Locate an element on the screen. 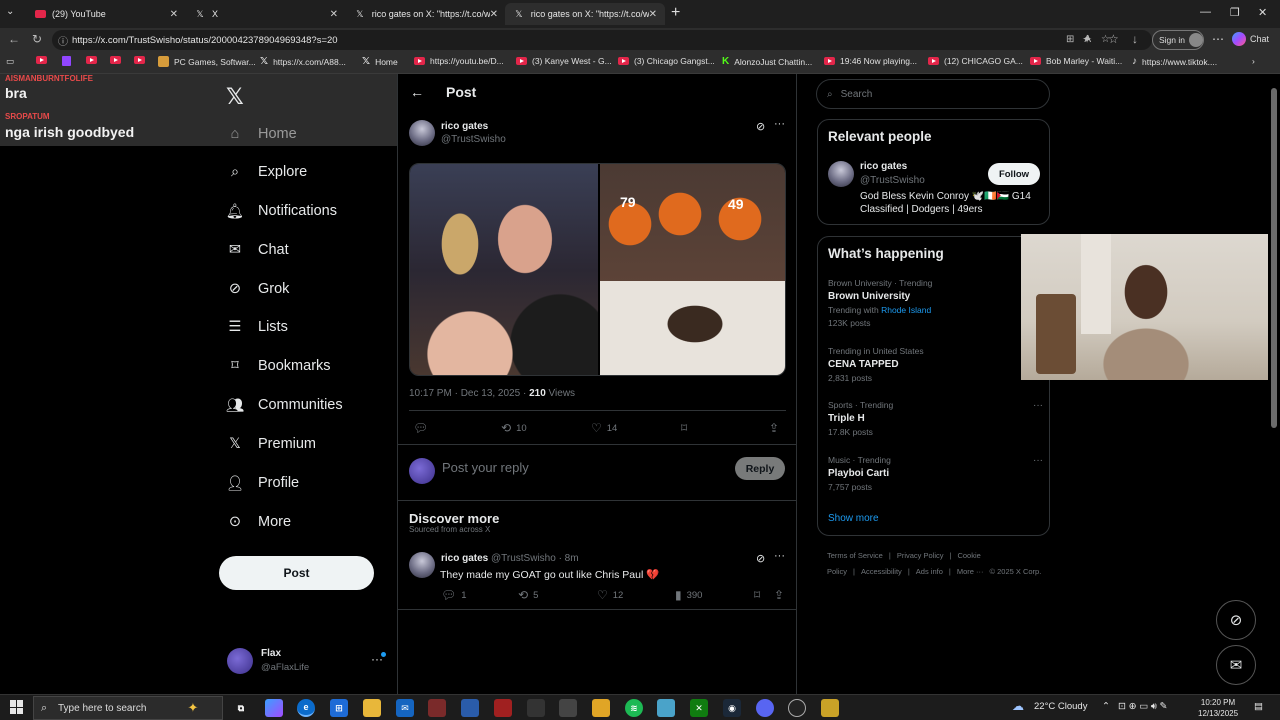 The height and width of the screenshot is (720, 1280). like-button: ♡ 14 is located at coordinates (604, 428).